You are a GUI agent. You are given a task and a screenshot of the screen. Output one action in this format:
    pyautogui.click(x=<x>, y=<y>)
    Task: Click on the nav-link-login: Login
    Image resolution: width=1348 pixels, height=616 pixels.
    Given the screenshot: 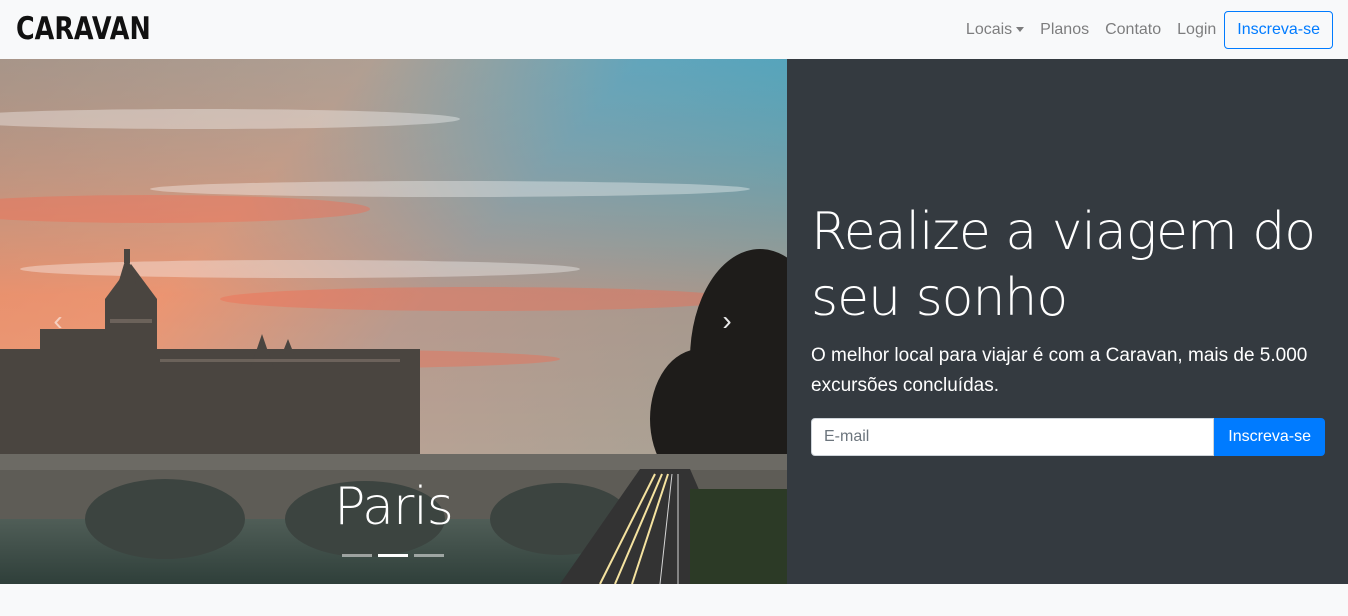 What is the action you would take?
    pyautogui.click(x=1196, y=30)
    